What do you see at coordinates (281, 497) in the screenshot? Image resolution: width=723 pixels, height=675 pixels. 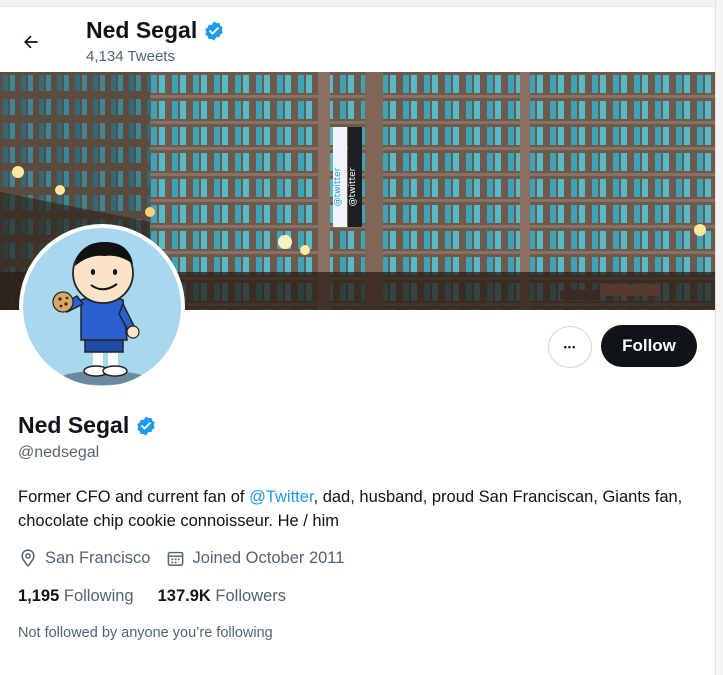 I see `bio-mention-link: @Twitter` at bounding box center [281, 497].